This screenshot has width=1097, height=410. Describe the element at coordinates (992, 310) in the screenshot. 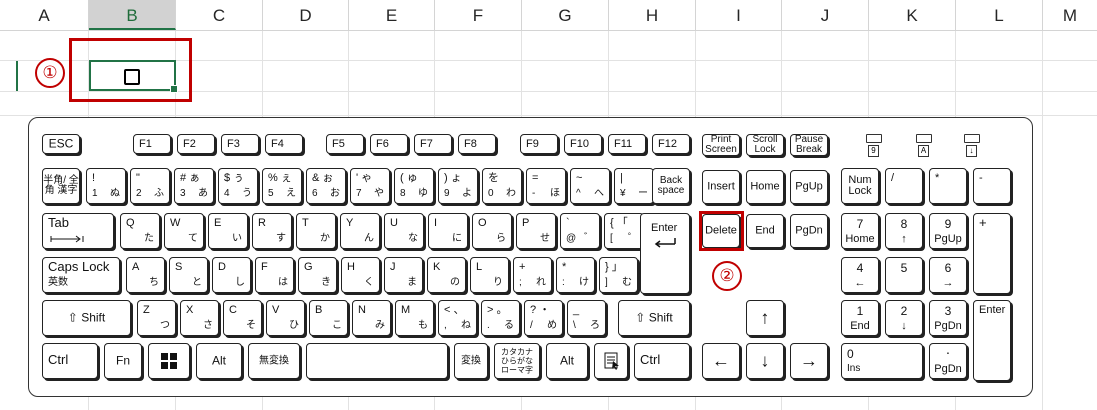

I see `key-label: Enter` at that location.